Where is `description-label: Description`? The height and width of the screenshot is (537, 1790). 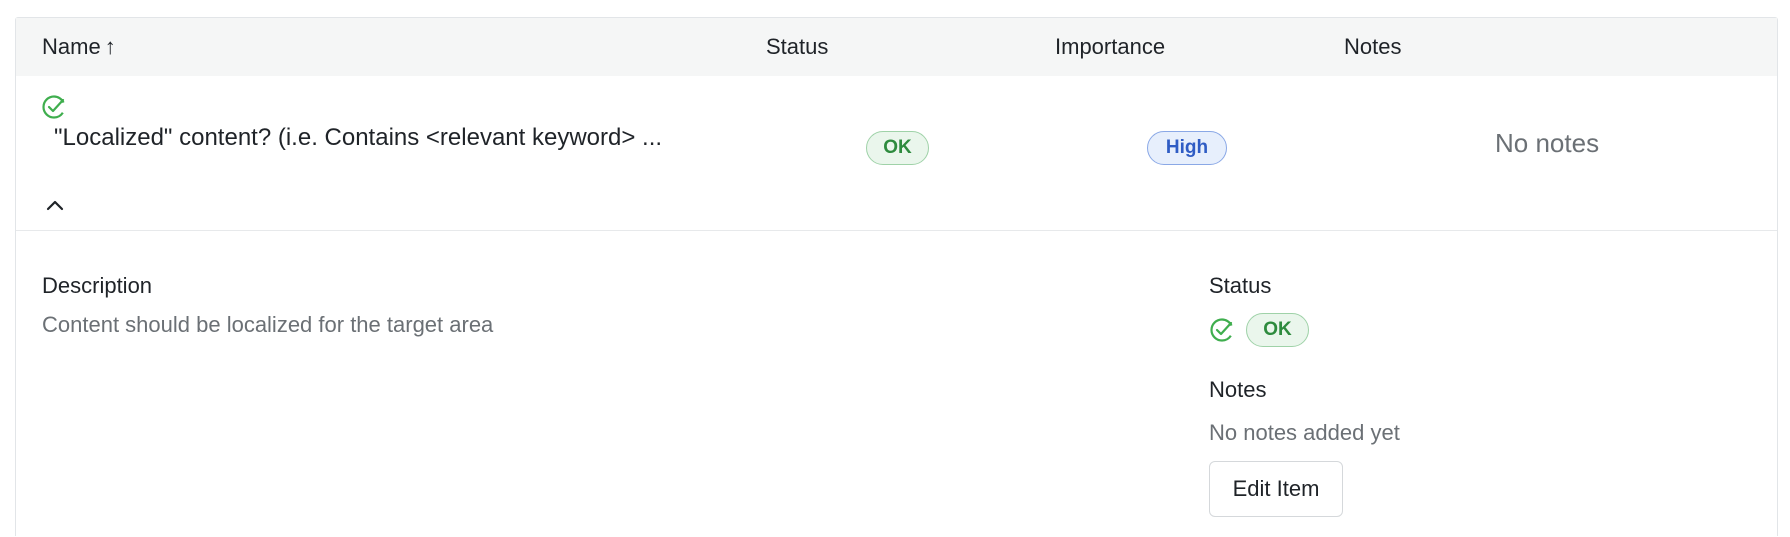
description-label: Description is located at coordinates (97, 285).